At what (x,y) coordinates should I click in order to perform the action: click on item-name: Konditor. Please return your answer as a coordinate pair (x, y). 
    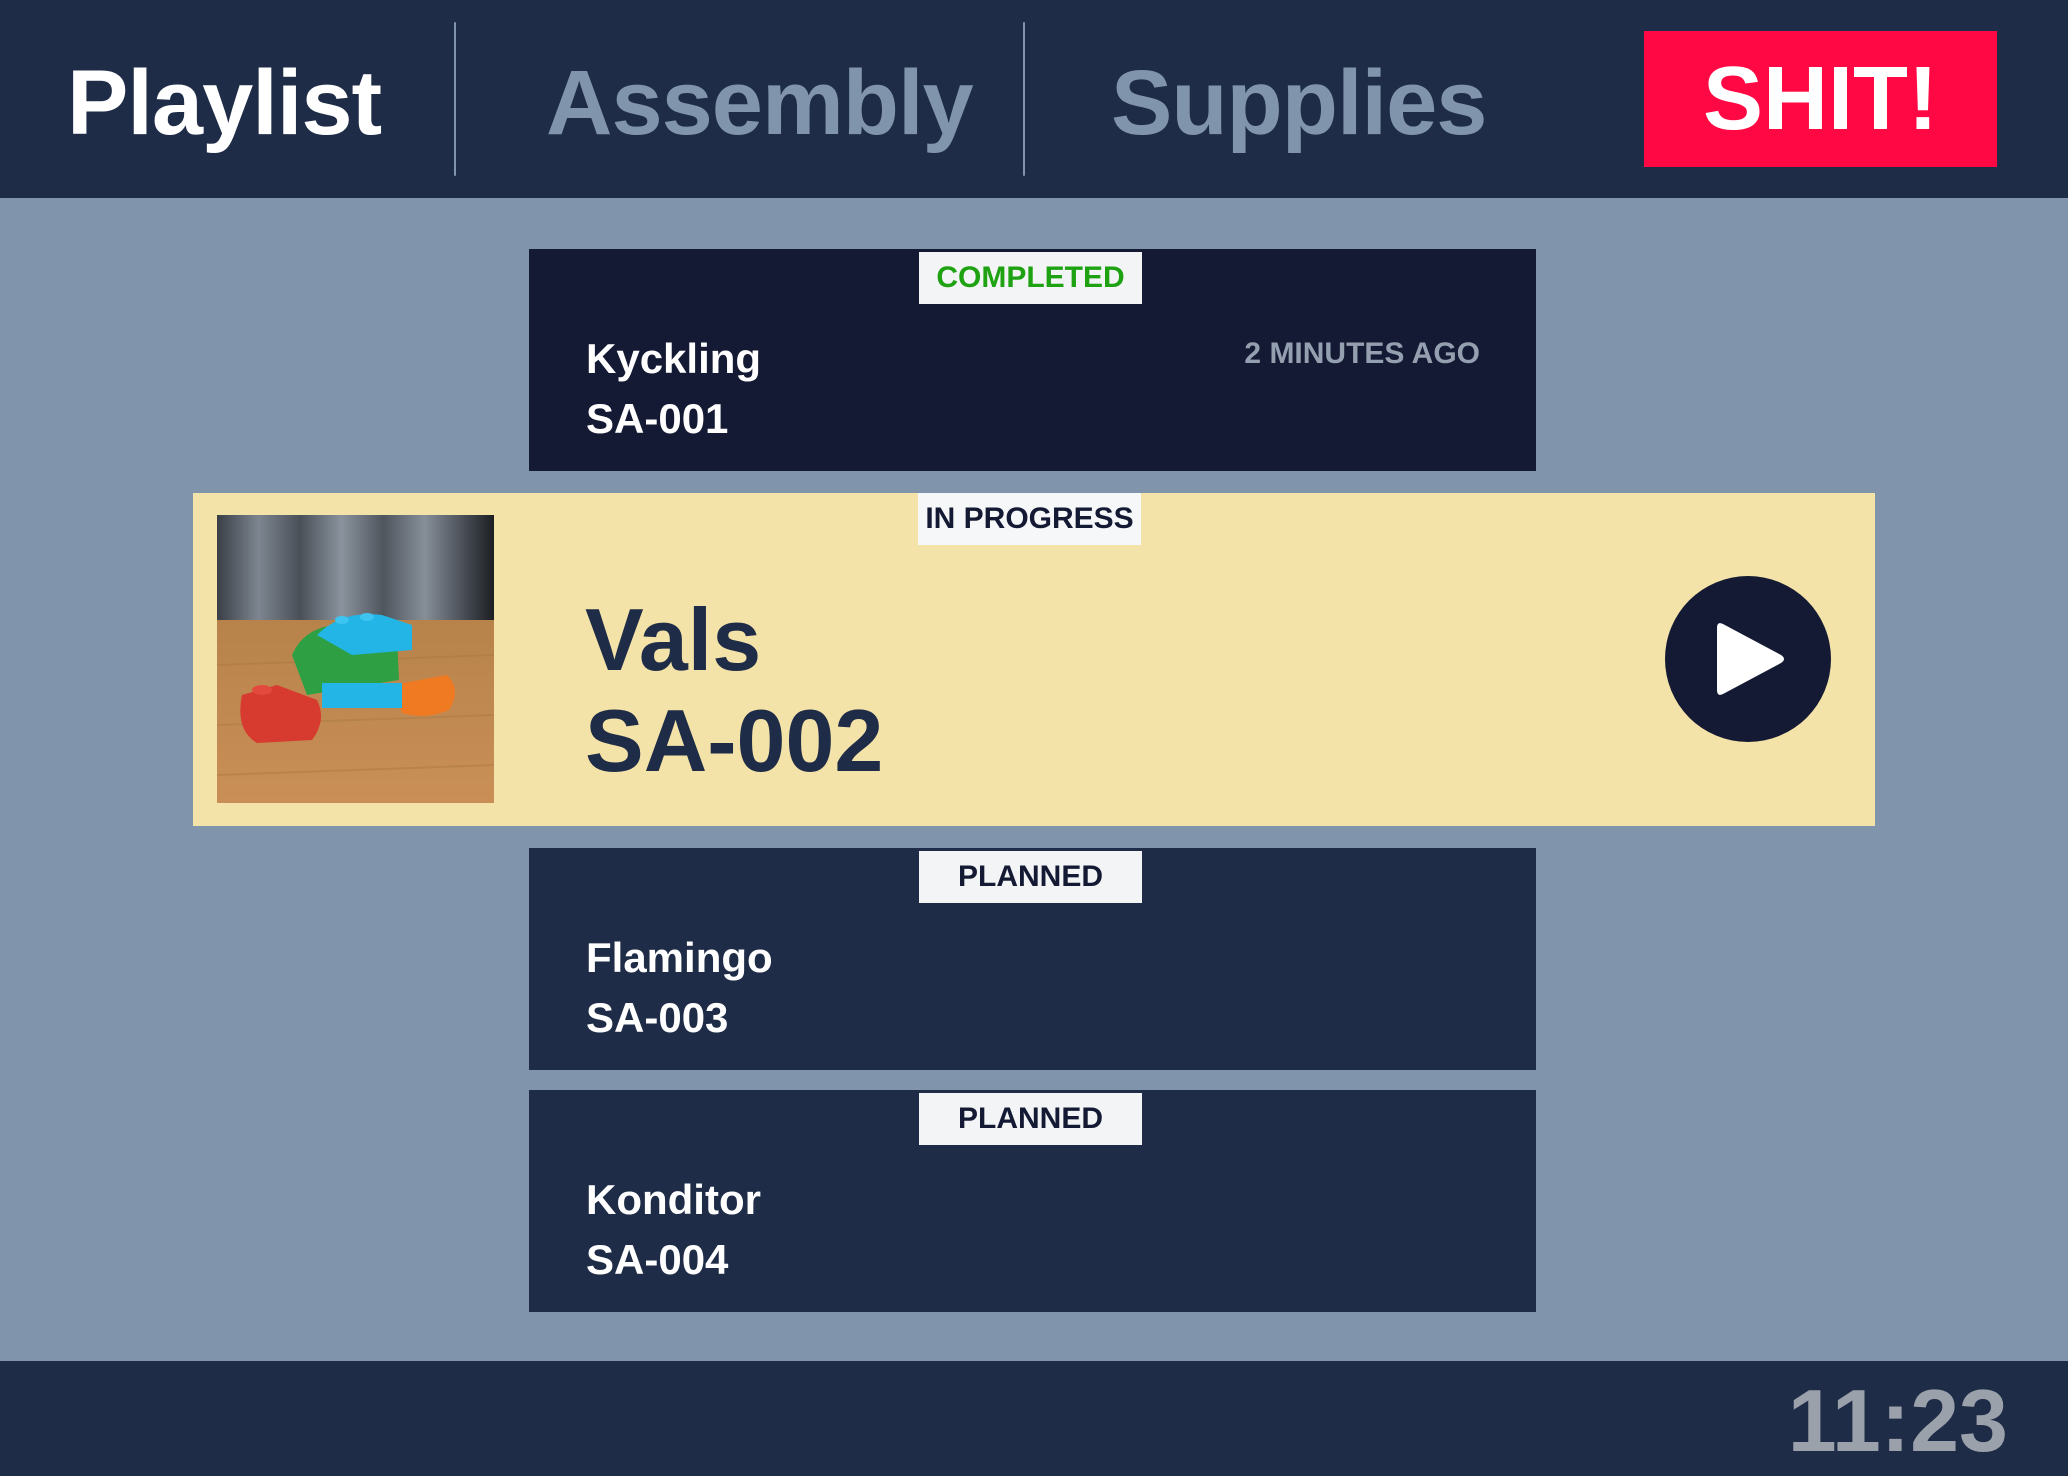
    Looking at the image, I should click on (673, 1199).